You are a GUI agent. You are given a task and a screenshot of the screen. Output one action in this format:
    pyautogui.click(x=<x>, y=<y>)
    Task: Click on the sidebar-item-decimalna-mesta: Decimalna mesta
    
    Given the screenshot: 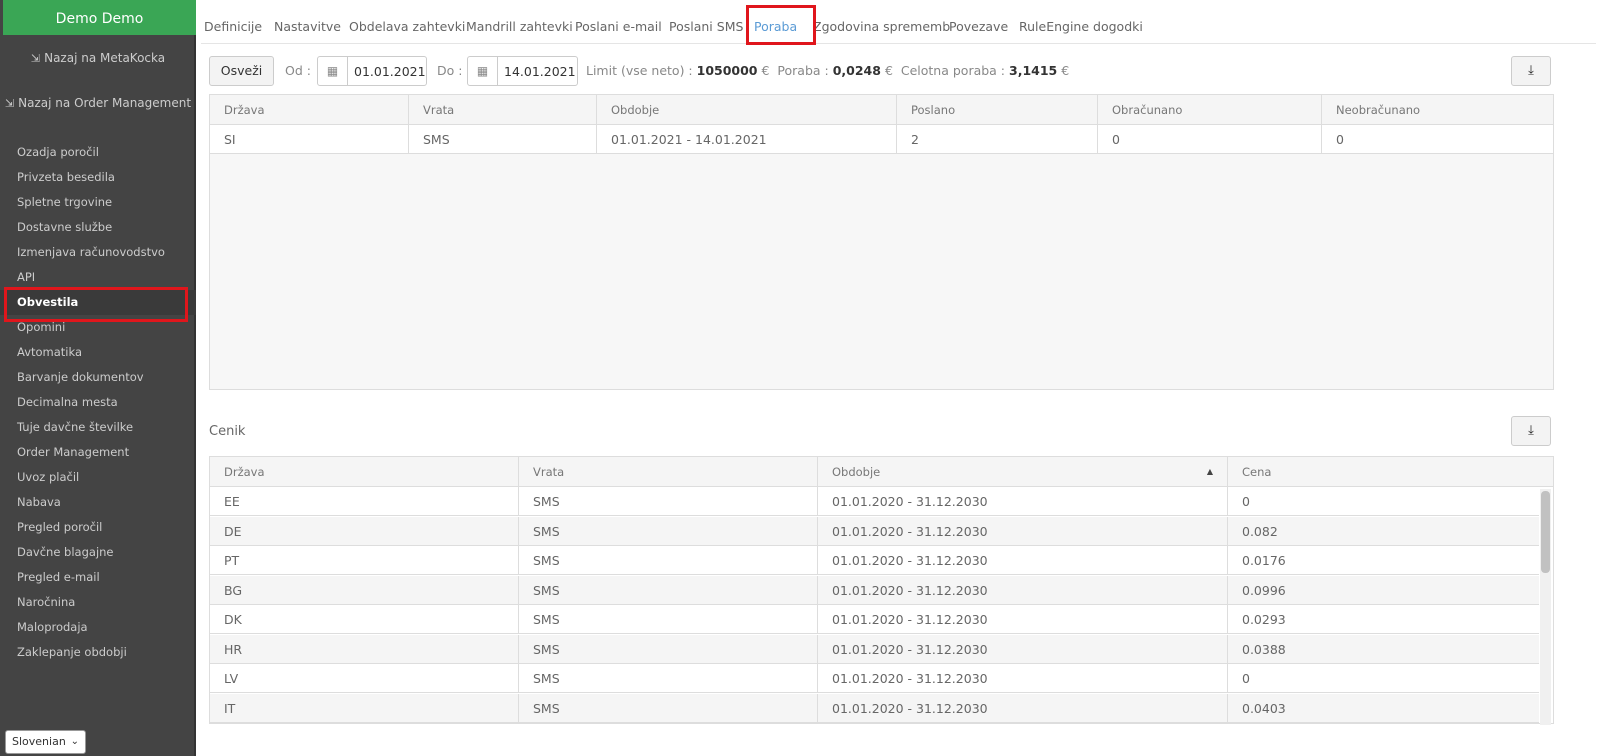 What is the action you would take?
    pyautogui.click(x=98, y=402)
    